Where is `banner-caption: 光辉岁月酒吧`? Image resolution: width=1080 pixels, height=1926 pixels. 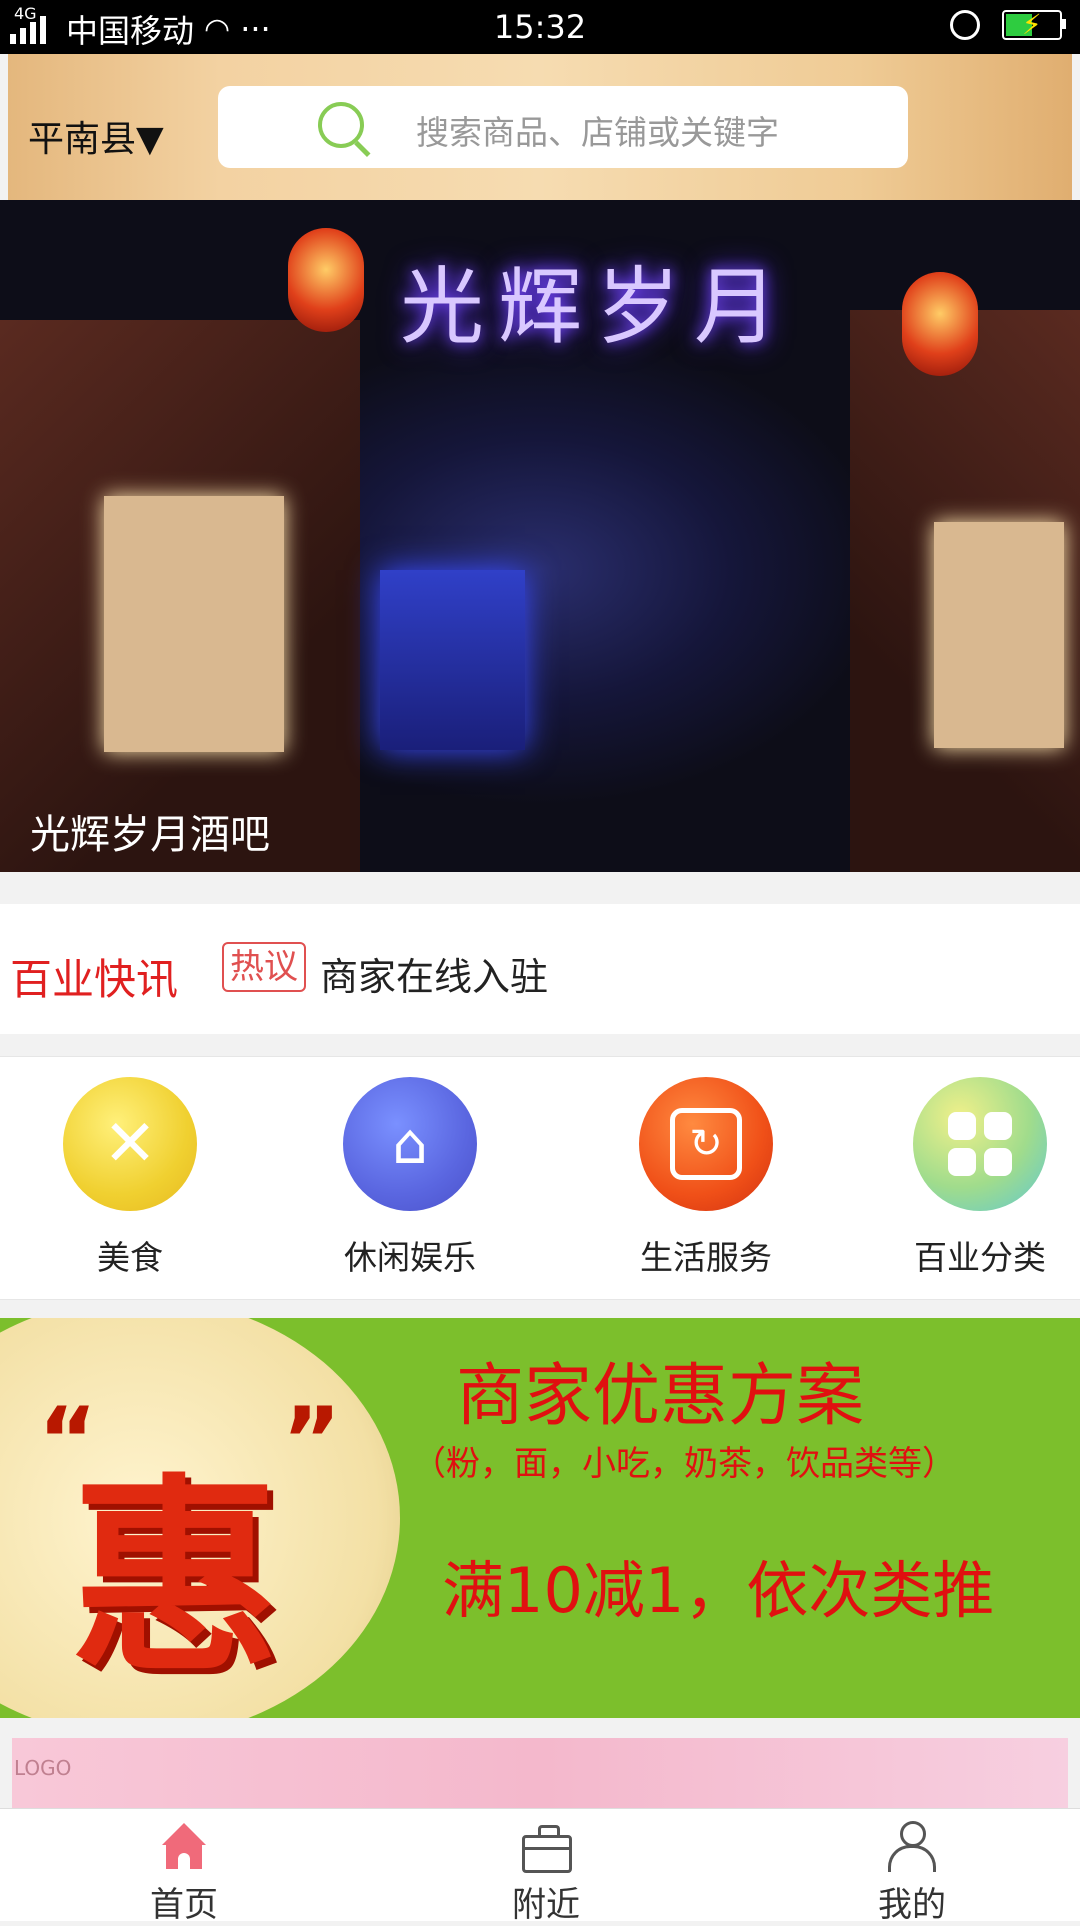
banner-caption: 光辉岁月酒吧 is located at coordinates (150, 835).